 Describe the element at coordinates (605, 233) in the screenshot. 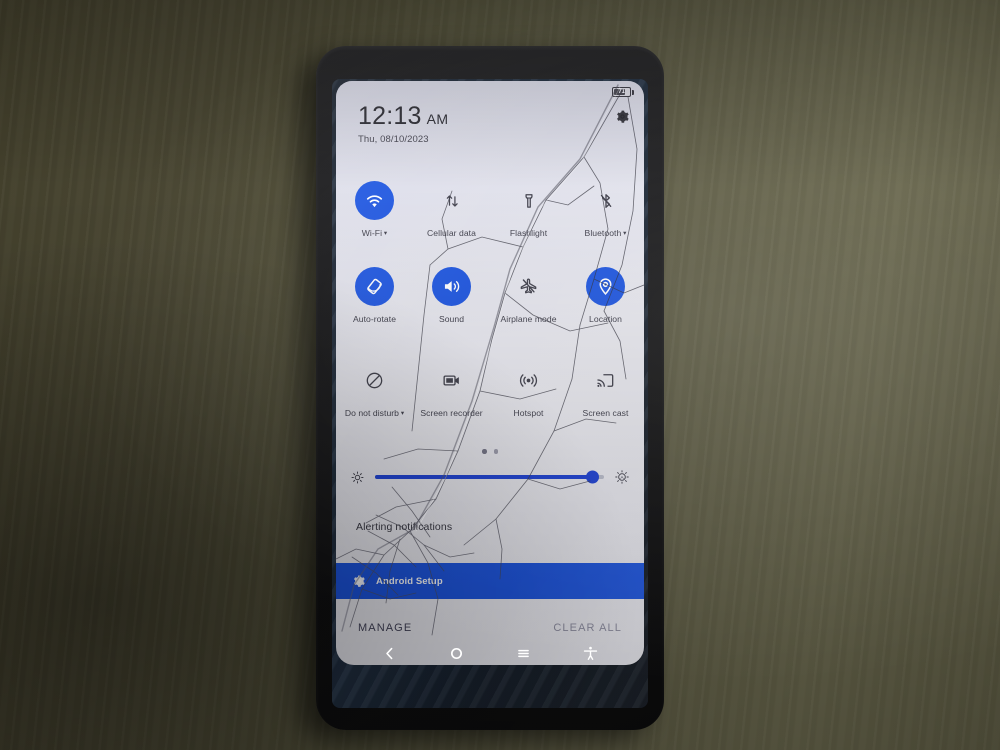

I see `tile-label-bluetooth: Bluetooth ▾` at that location.